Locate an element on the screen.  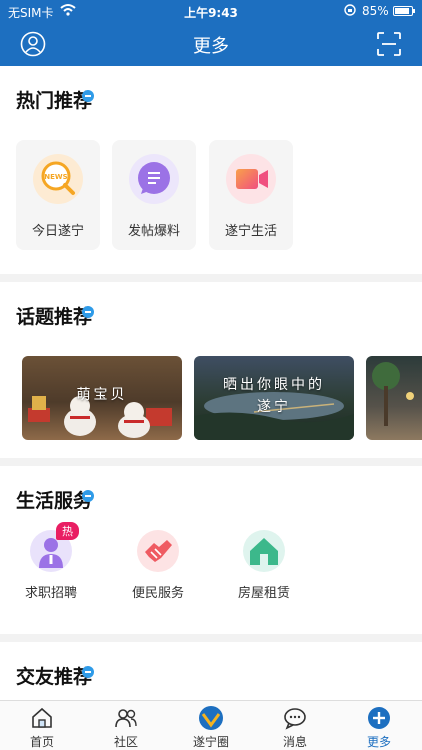
topic-card-partial is located at coordinates (394, 398).